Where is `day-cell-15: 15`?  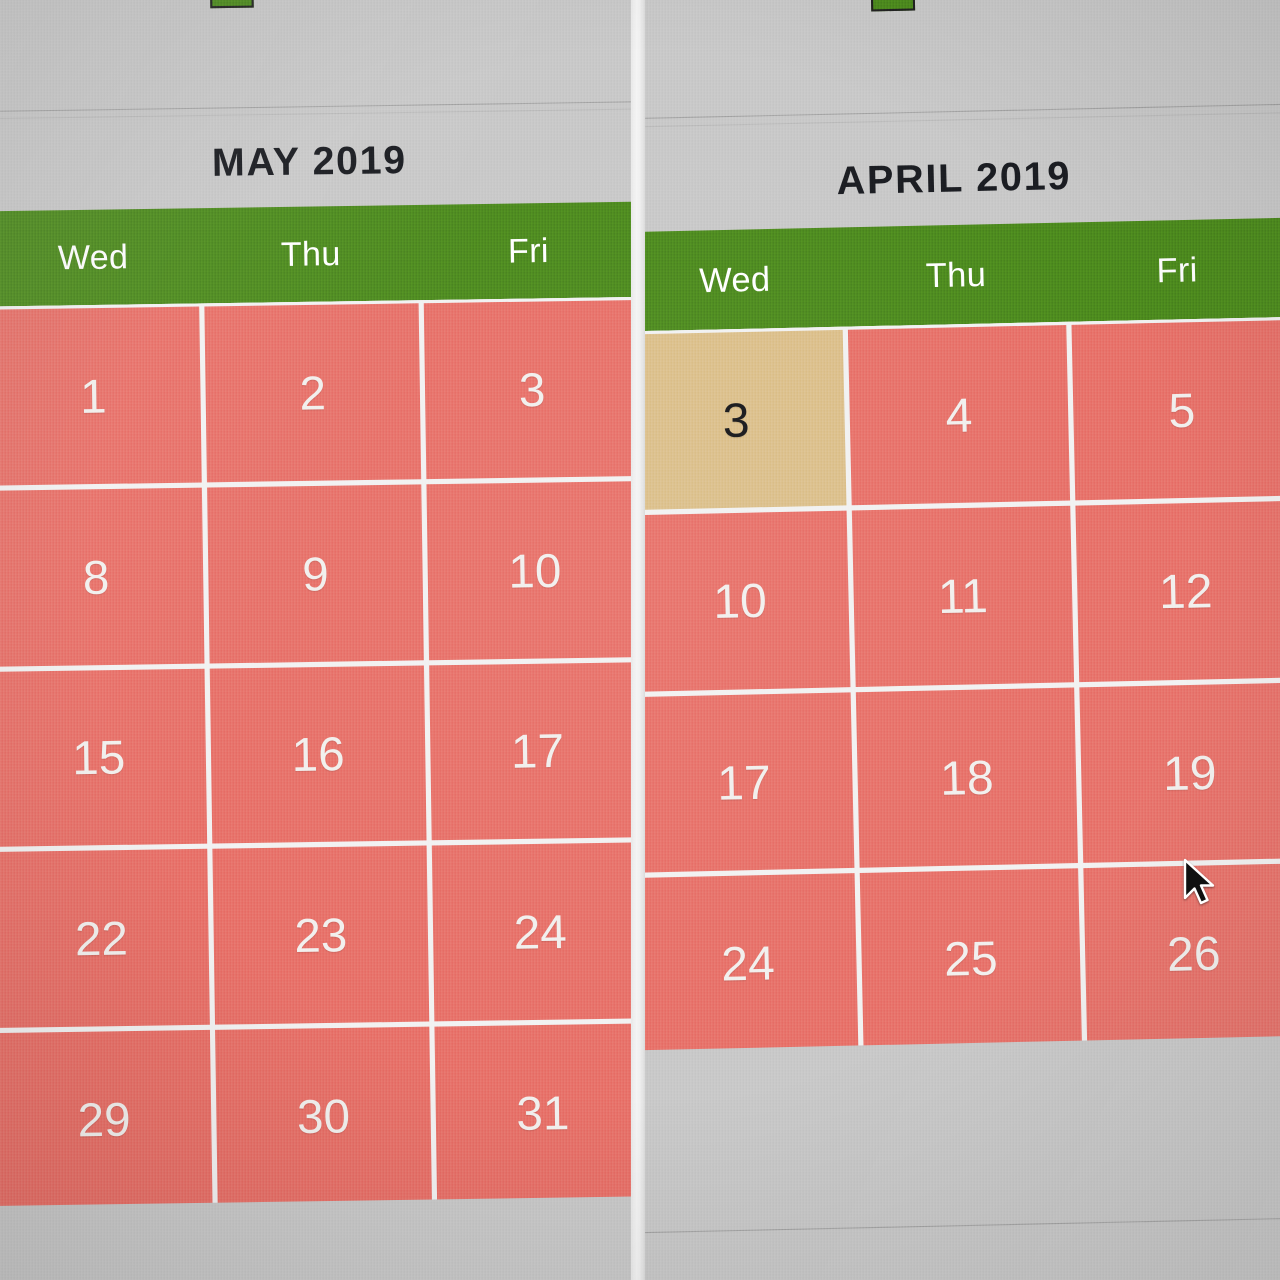 day-cell-15: 15 is located at coordinates (104, 758).